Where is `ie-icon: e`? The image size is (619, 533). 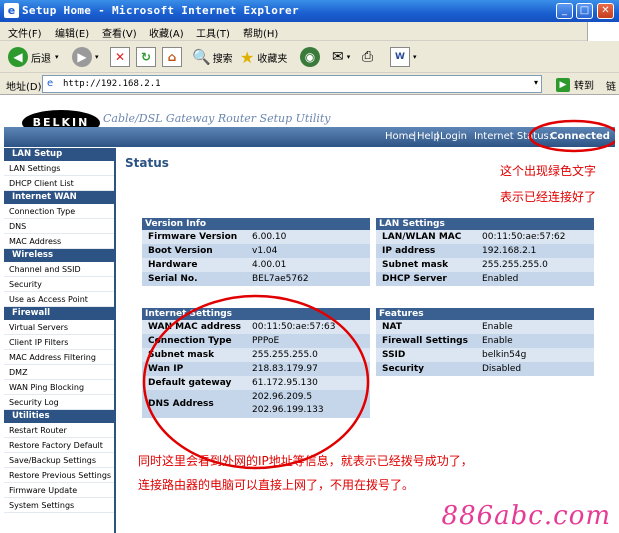
ie-icon: e is located at coordinates (11, 10).